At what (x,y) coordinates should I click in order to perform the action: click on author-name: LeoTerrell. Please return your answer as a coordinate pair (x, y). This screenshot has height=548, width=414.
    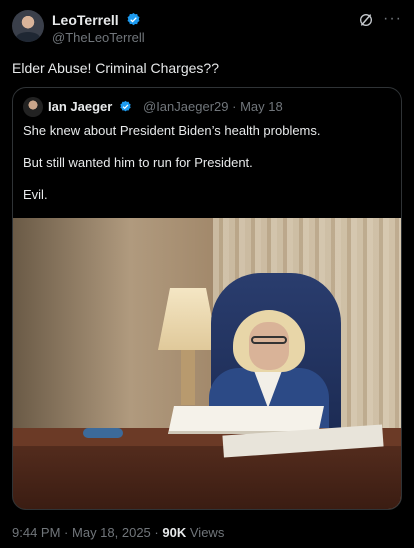
    Looking at the image, I should click on (85, 20).